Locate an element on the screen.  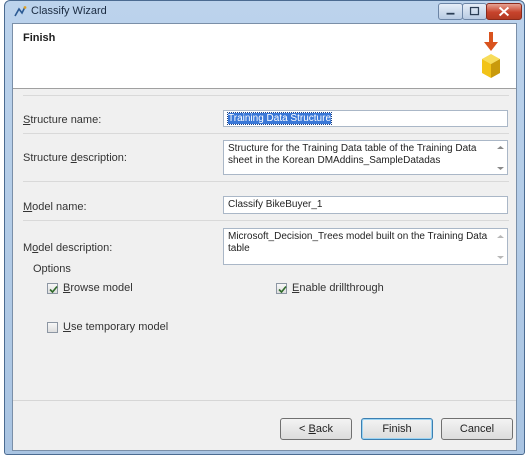
cancel-button: Cancel is located at coordinates (477, 429).